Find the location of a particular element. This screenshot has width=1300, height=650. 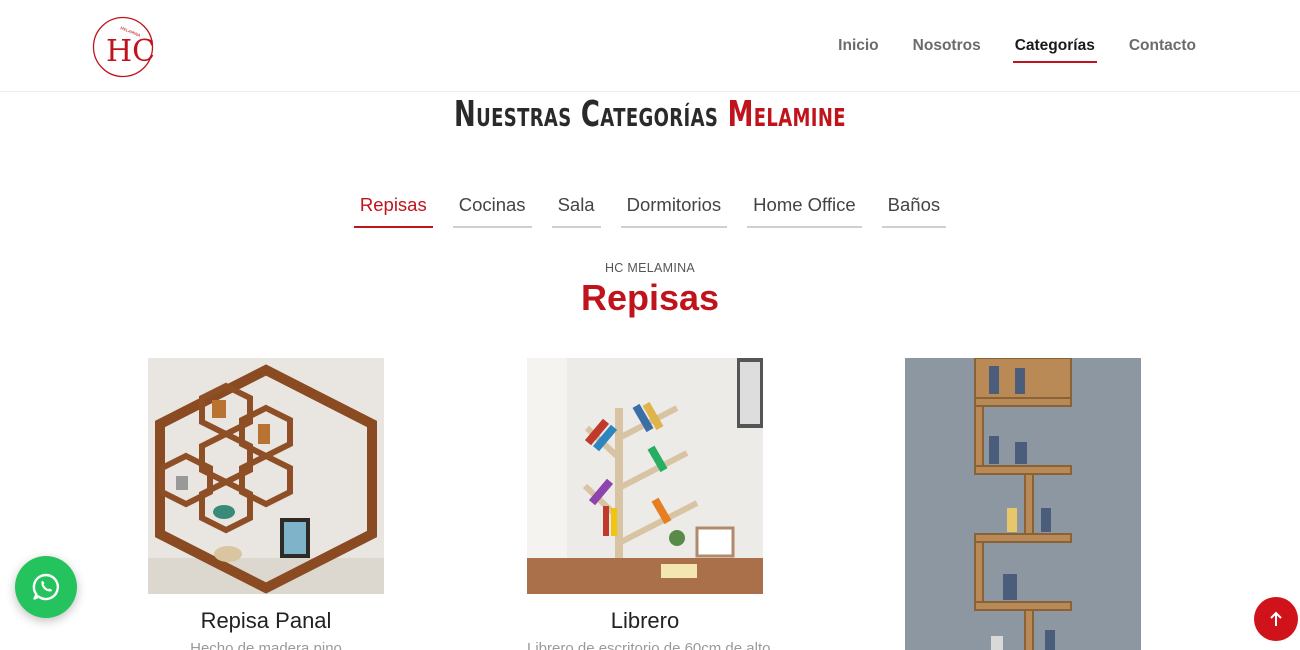

section-title-accent: Melamine is located at coordinates (786, 114).